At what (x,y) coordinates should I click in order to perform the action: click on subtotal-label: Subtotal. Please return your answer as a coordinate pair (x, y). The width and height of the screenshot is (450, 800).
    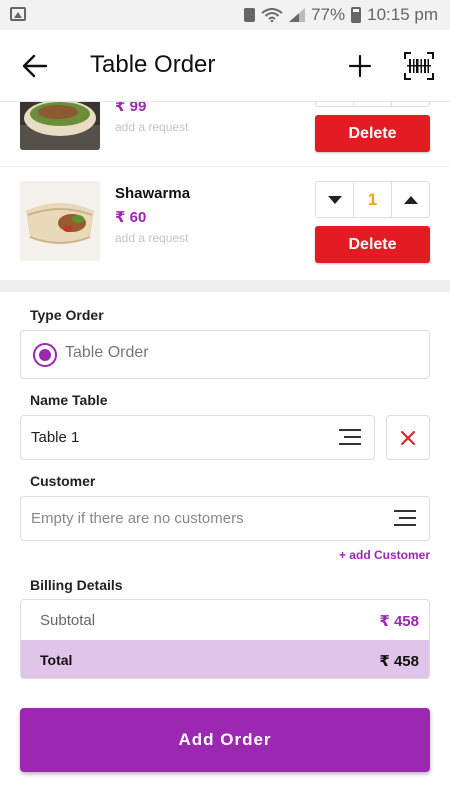
    Looking at the image, I should click on (68, 620).